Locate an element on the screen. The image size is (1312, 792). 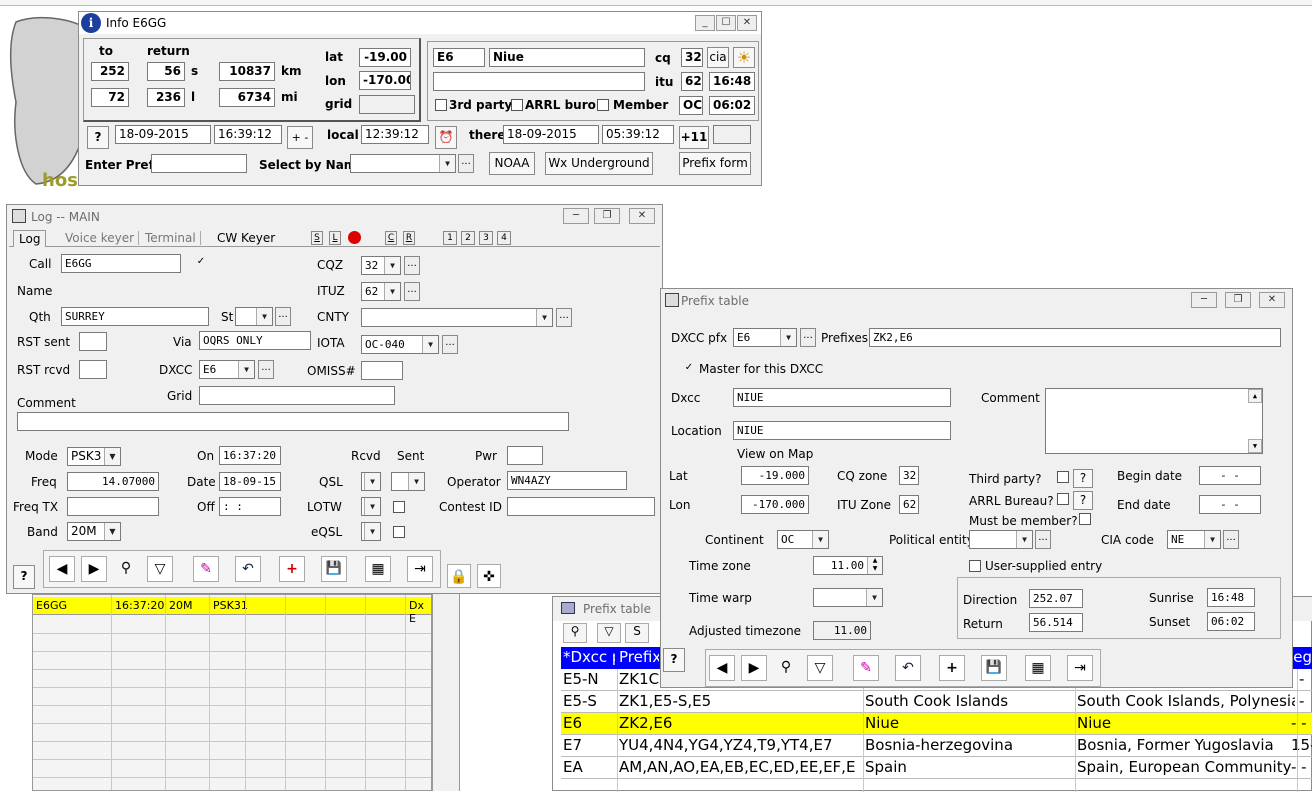
alarm-clock-icon: ⏰ is located at coordinates (446, 137).